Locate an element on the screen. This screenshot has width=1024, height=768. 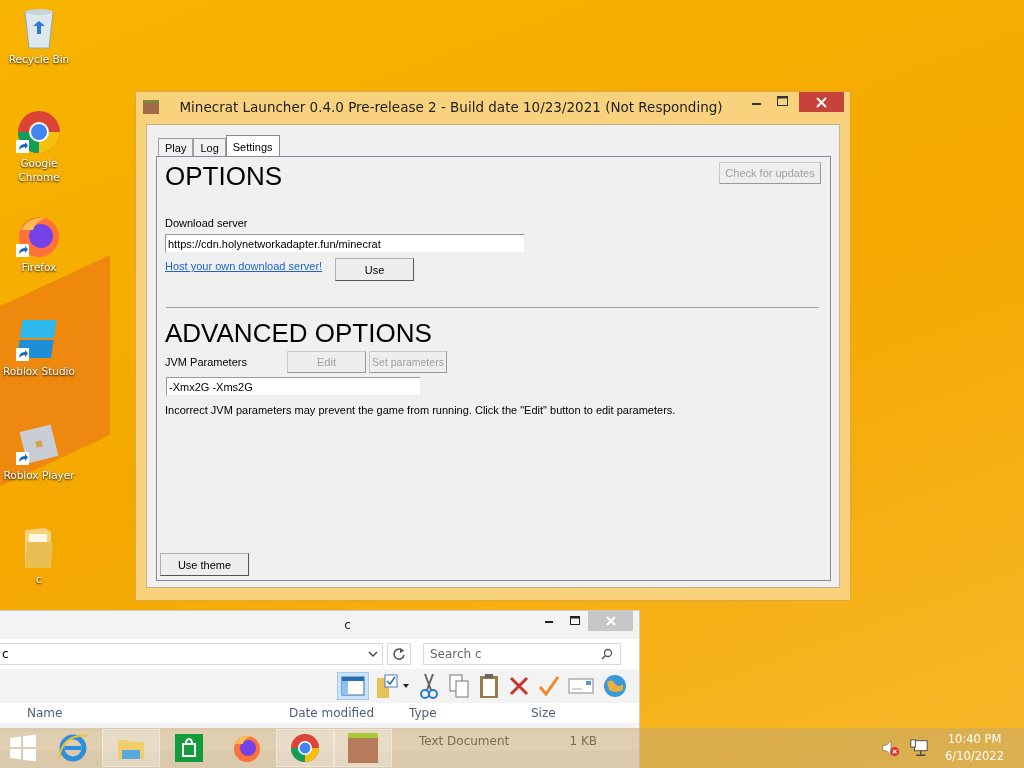
close-button is located at coordinates (821, 102).